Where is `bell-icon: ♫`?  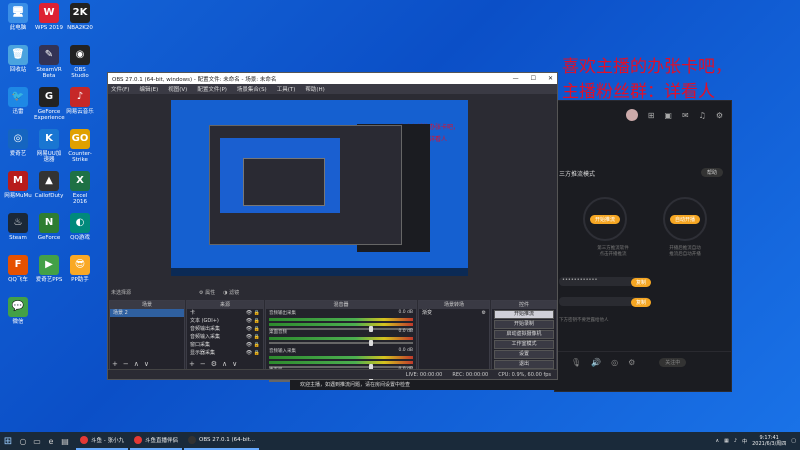 bell-icon: ♫ is located at coordinates (702, 115).